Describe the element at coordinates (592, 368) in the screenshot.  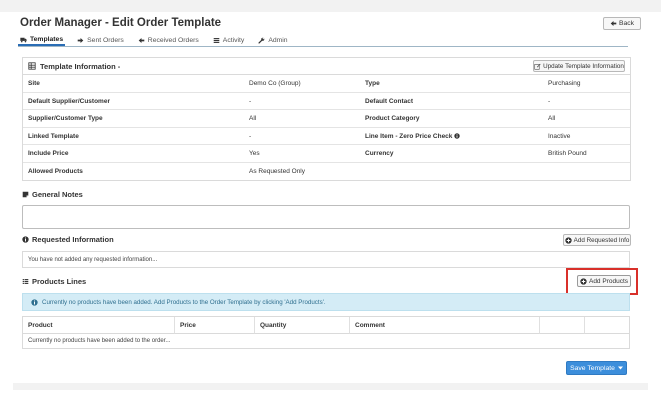
I see `save-template-label: Save Template` at that location.